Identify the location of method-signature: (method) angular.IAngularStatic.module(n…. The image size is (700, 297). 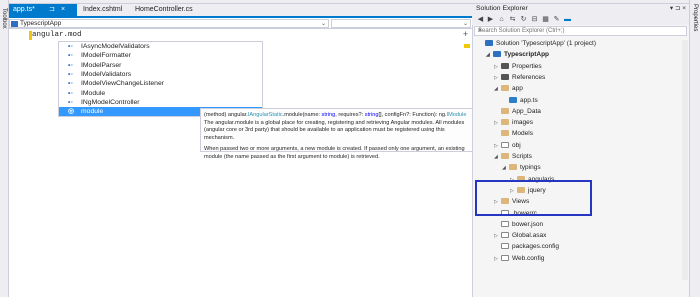
(335, 115).